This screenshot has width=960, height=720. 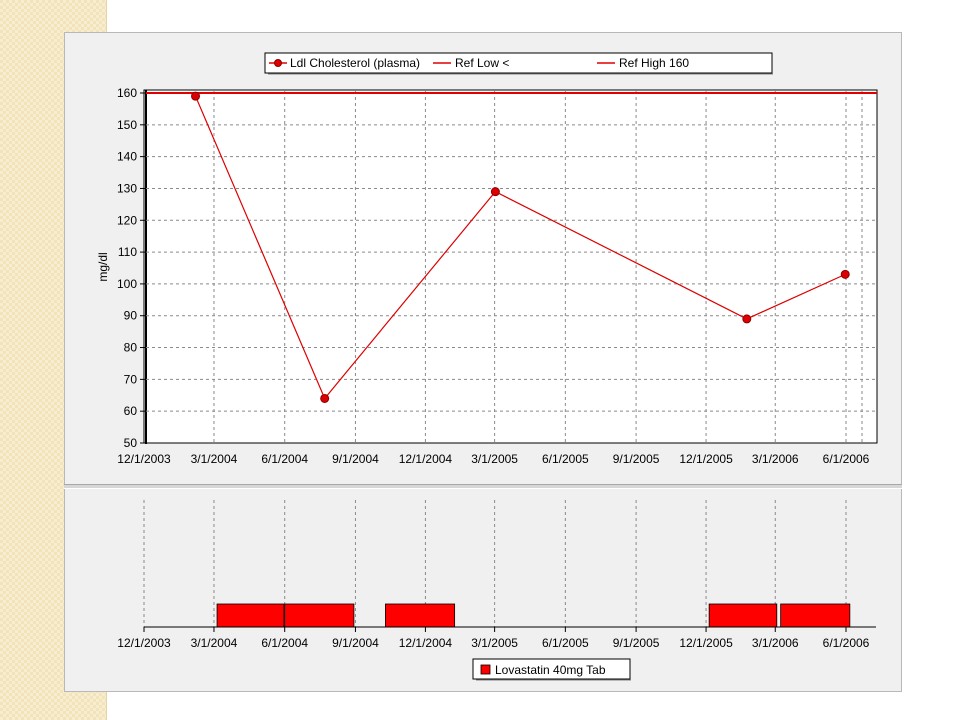 What do you see at coordinates (214, 643) in the screenshot?
I see `timeline-tick-label: 3/1/2004` at bounding box center [214, 643].